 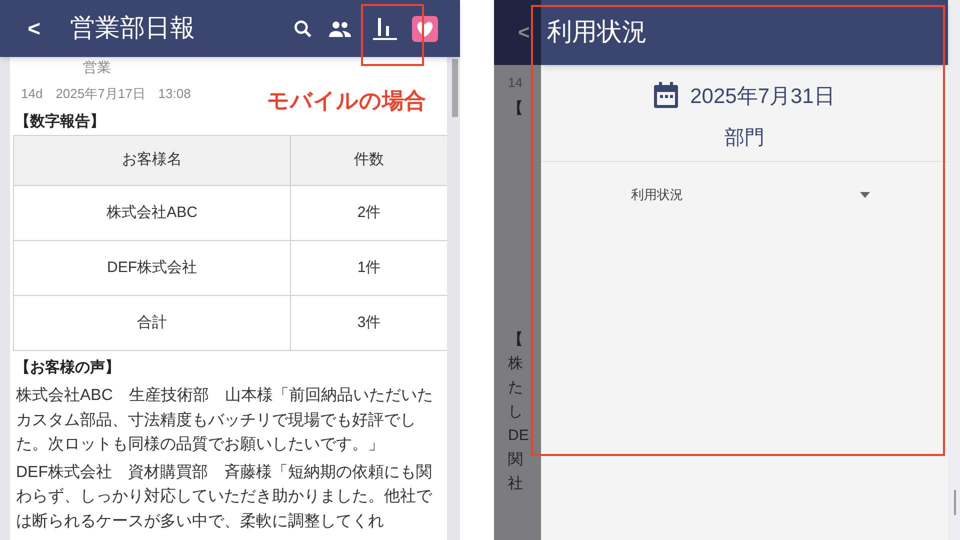 I want to click on dimmed-text: 14, so click(x=515, y=83).